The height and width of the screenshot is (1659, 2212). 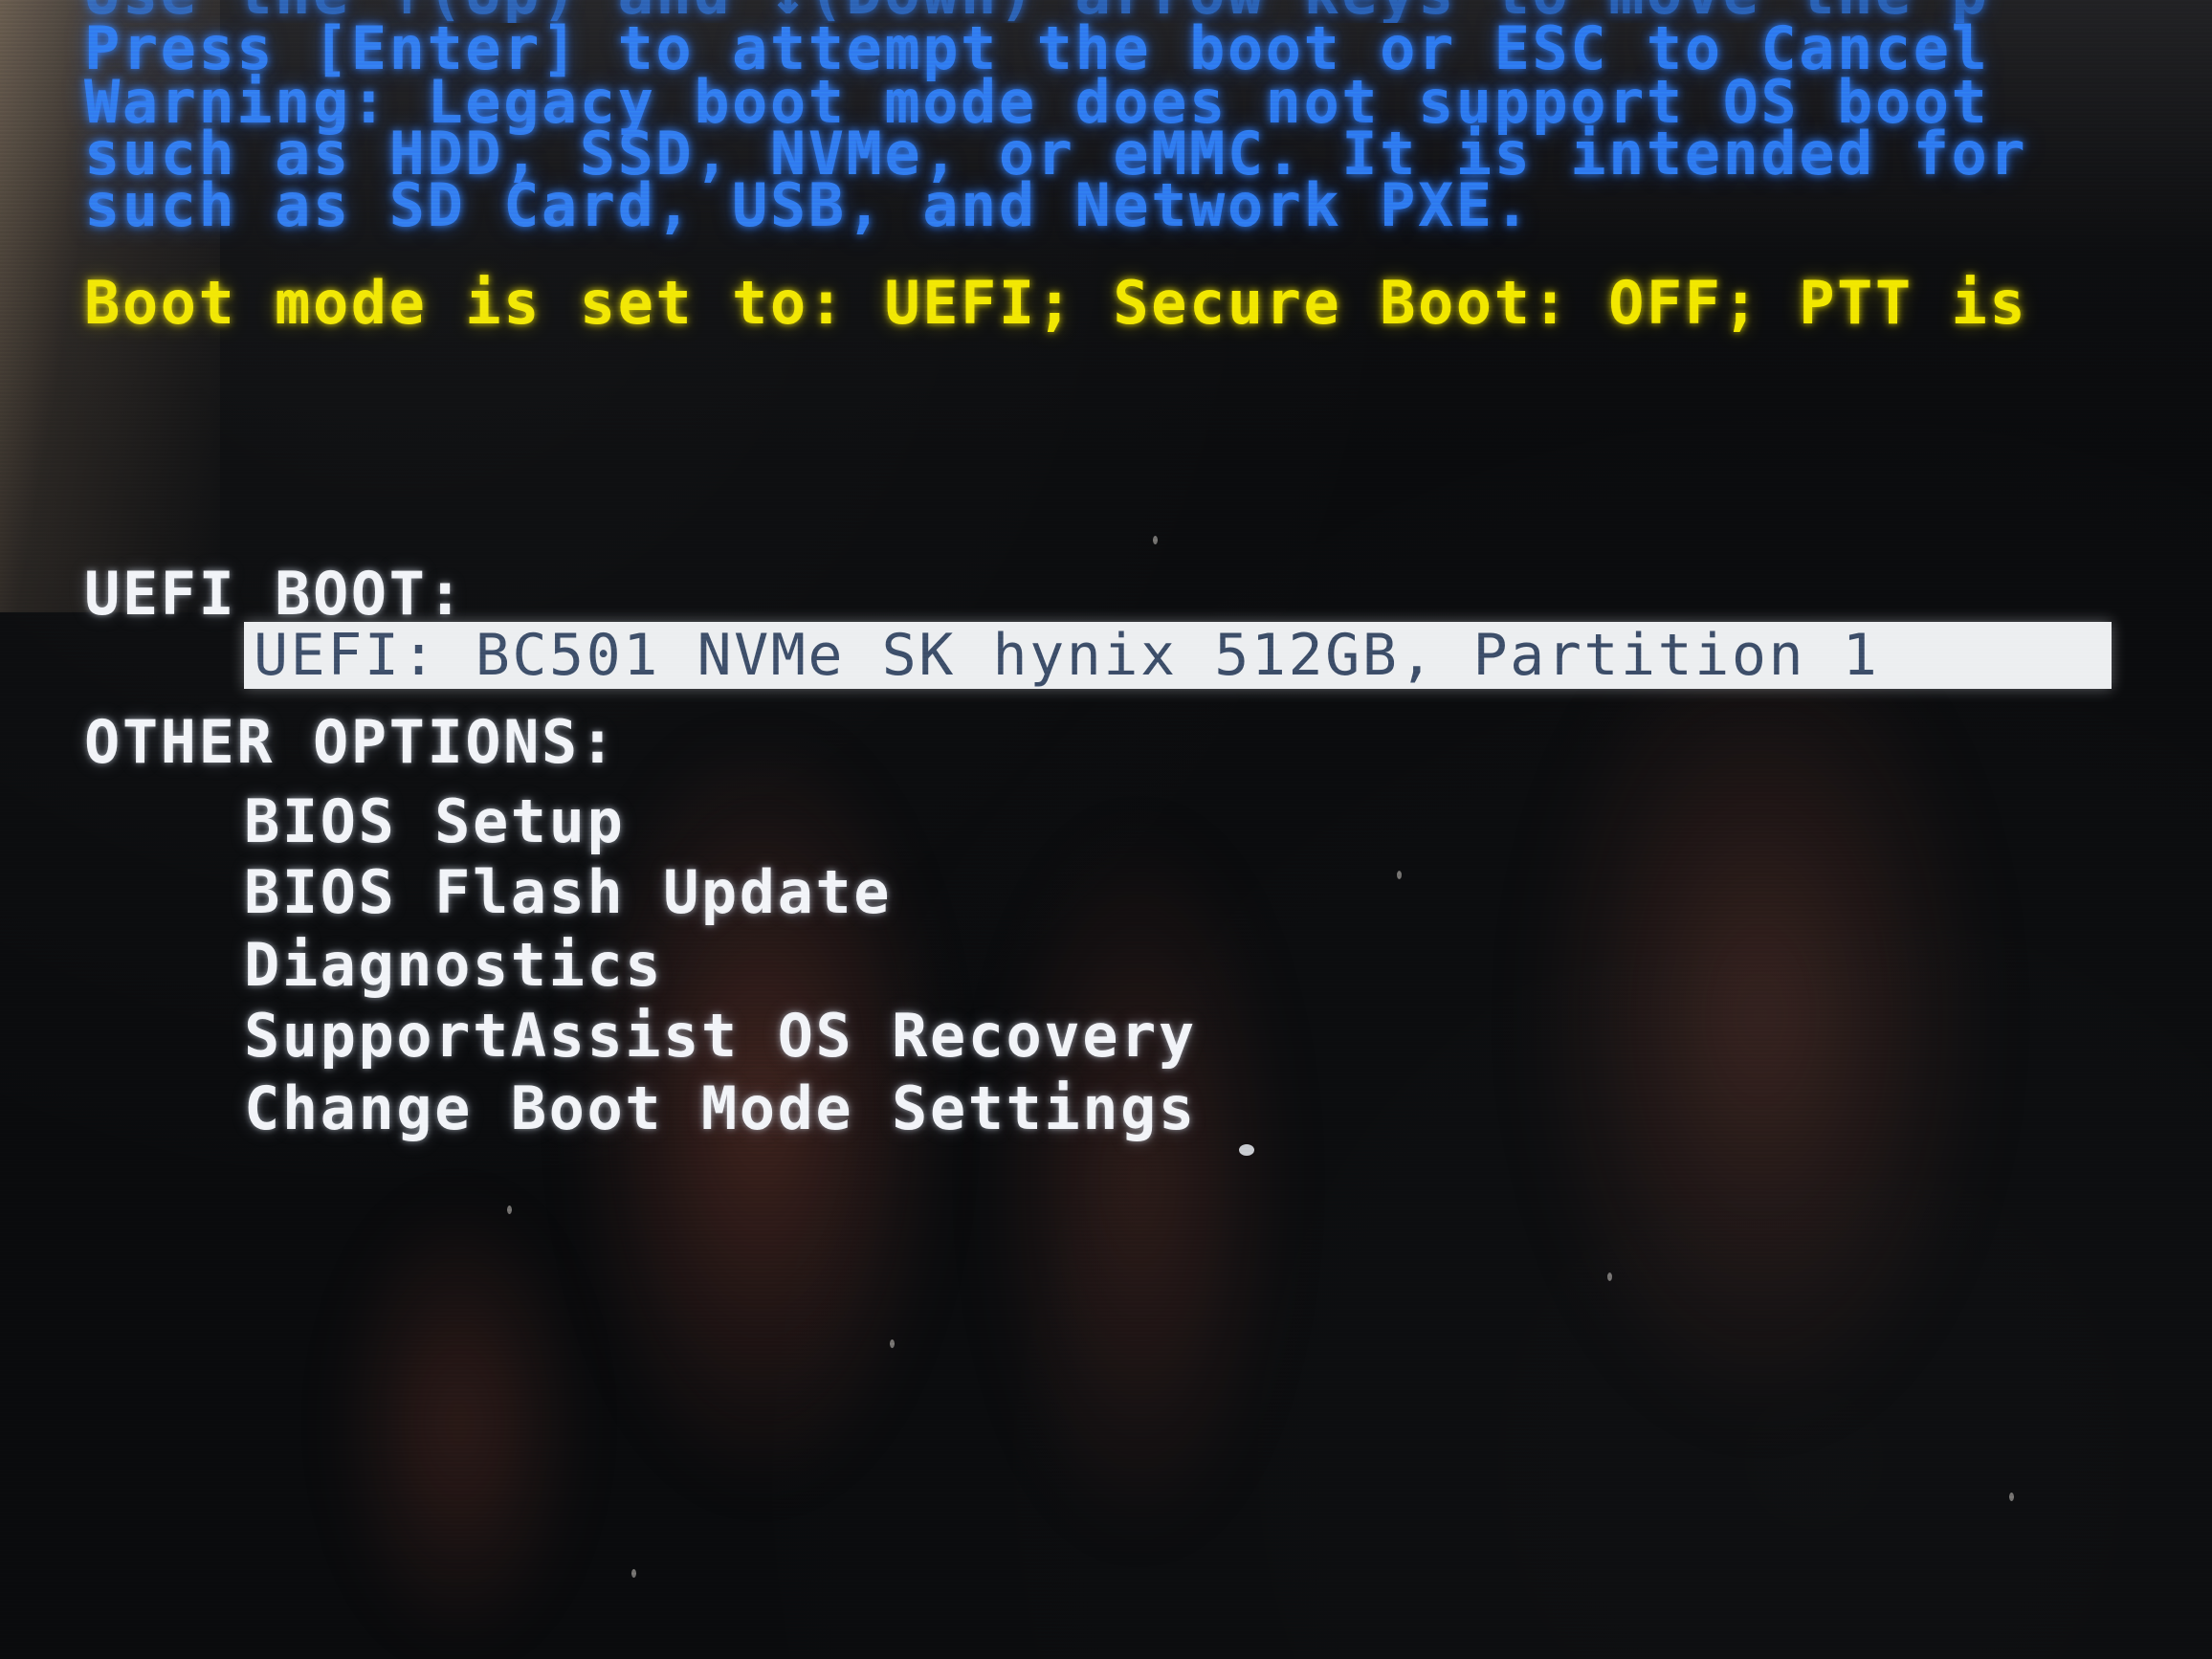 What do you see at coordinates (720, 1036) in the screenshot?
I see `other-option-supportassist-os-recovery: SupportAssist OS Recovery` at bounding box center [720, 1036].